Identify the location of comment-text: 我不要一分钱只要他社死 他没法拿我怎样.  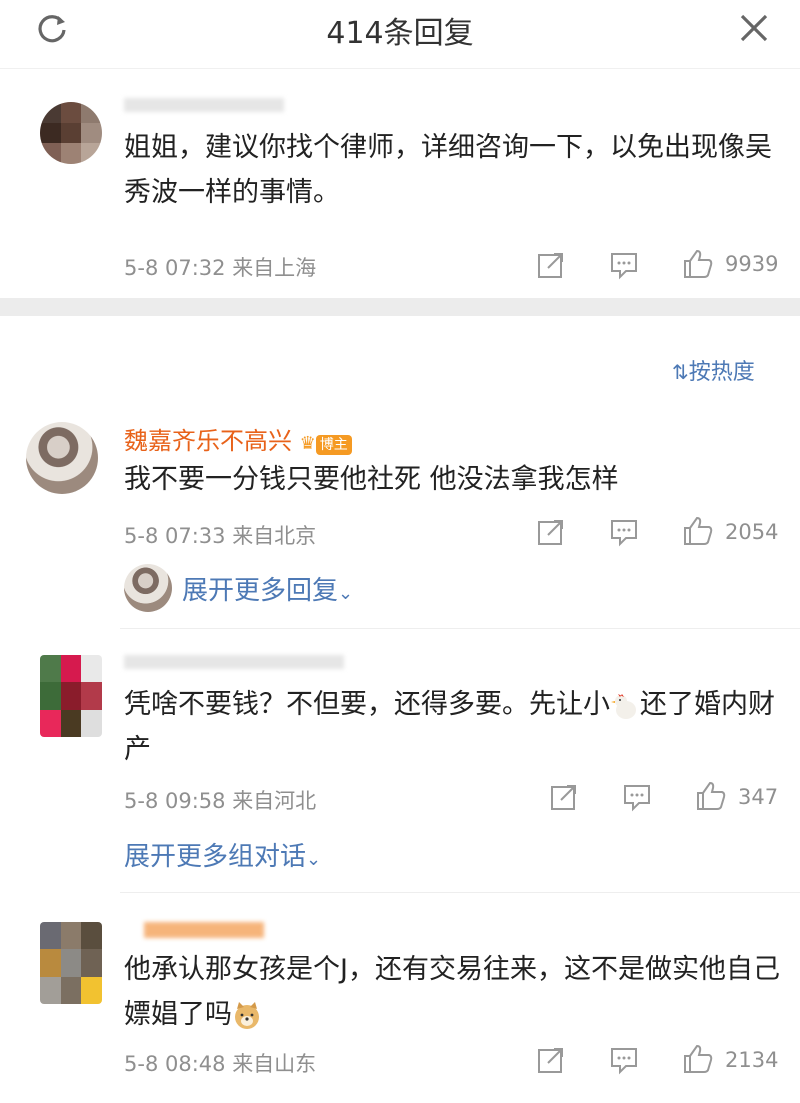
(371, 479).